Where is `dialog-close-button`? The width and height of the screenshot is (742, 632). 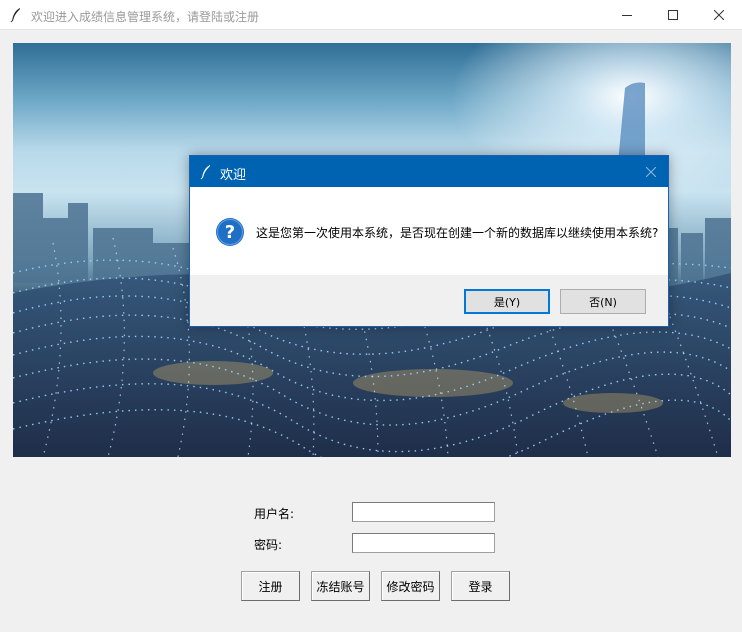
dialog-close-button is located at coordinates (651, 171).